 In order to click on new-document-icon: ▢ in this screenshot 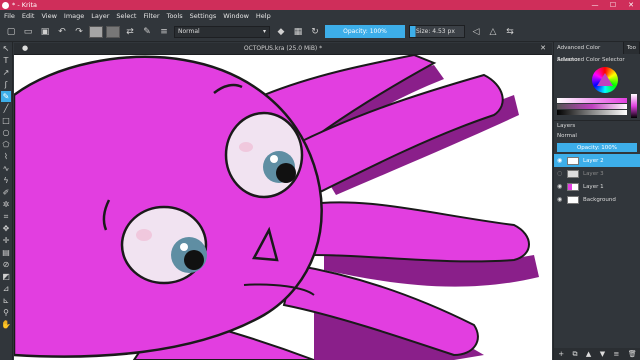, I will do `click(11, 32)`.